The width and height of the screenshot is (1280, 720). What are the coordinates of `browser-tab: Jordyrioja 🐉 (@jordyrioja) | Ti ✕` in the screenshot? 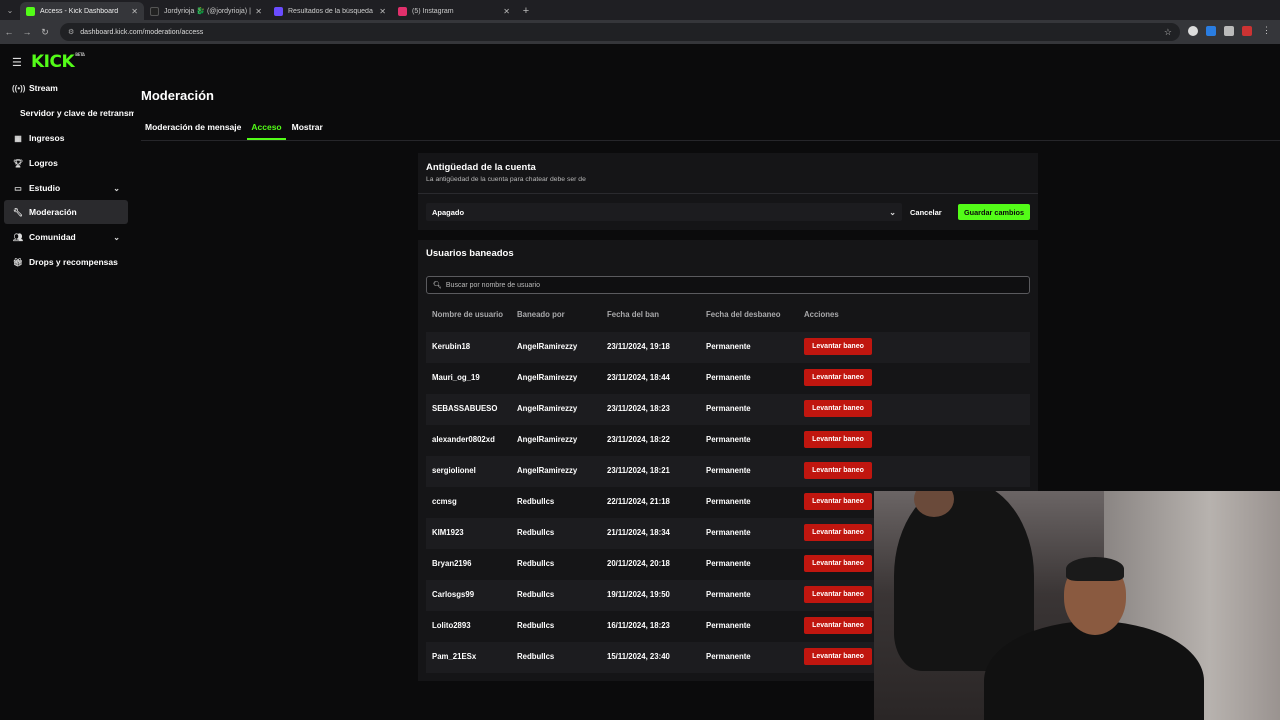 It's located at (206, 11).